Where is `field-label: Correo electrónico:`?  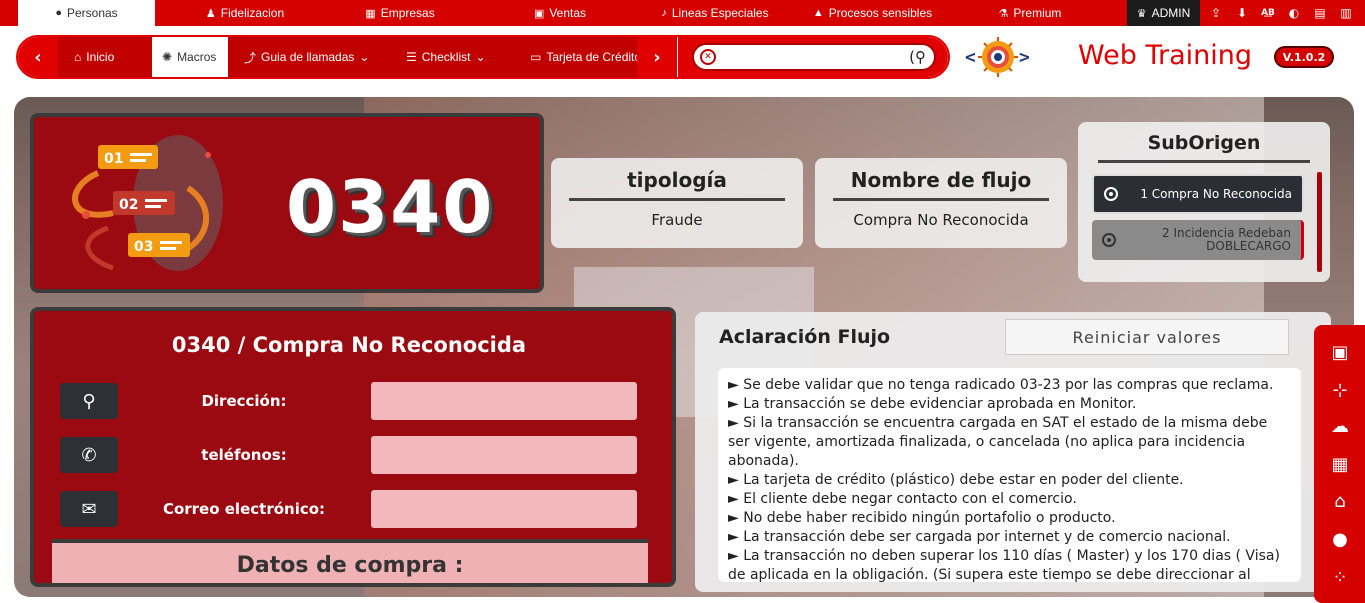 field-label: Correo electrónico: is located at coordinates (244, 509).